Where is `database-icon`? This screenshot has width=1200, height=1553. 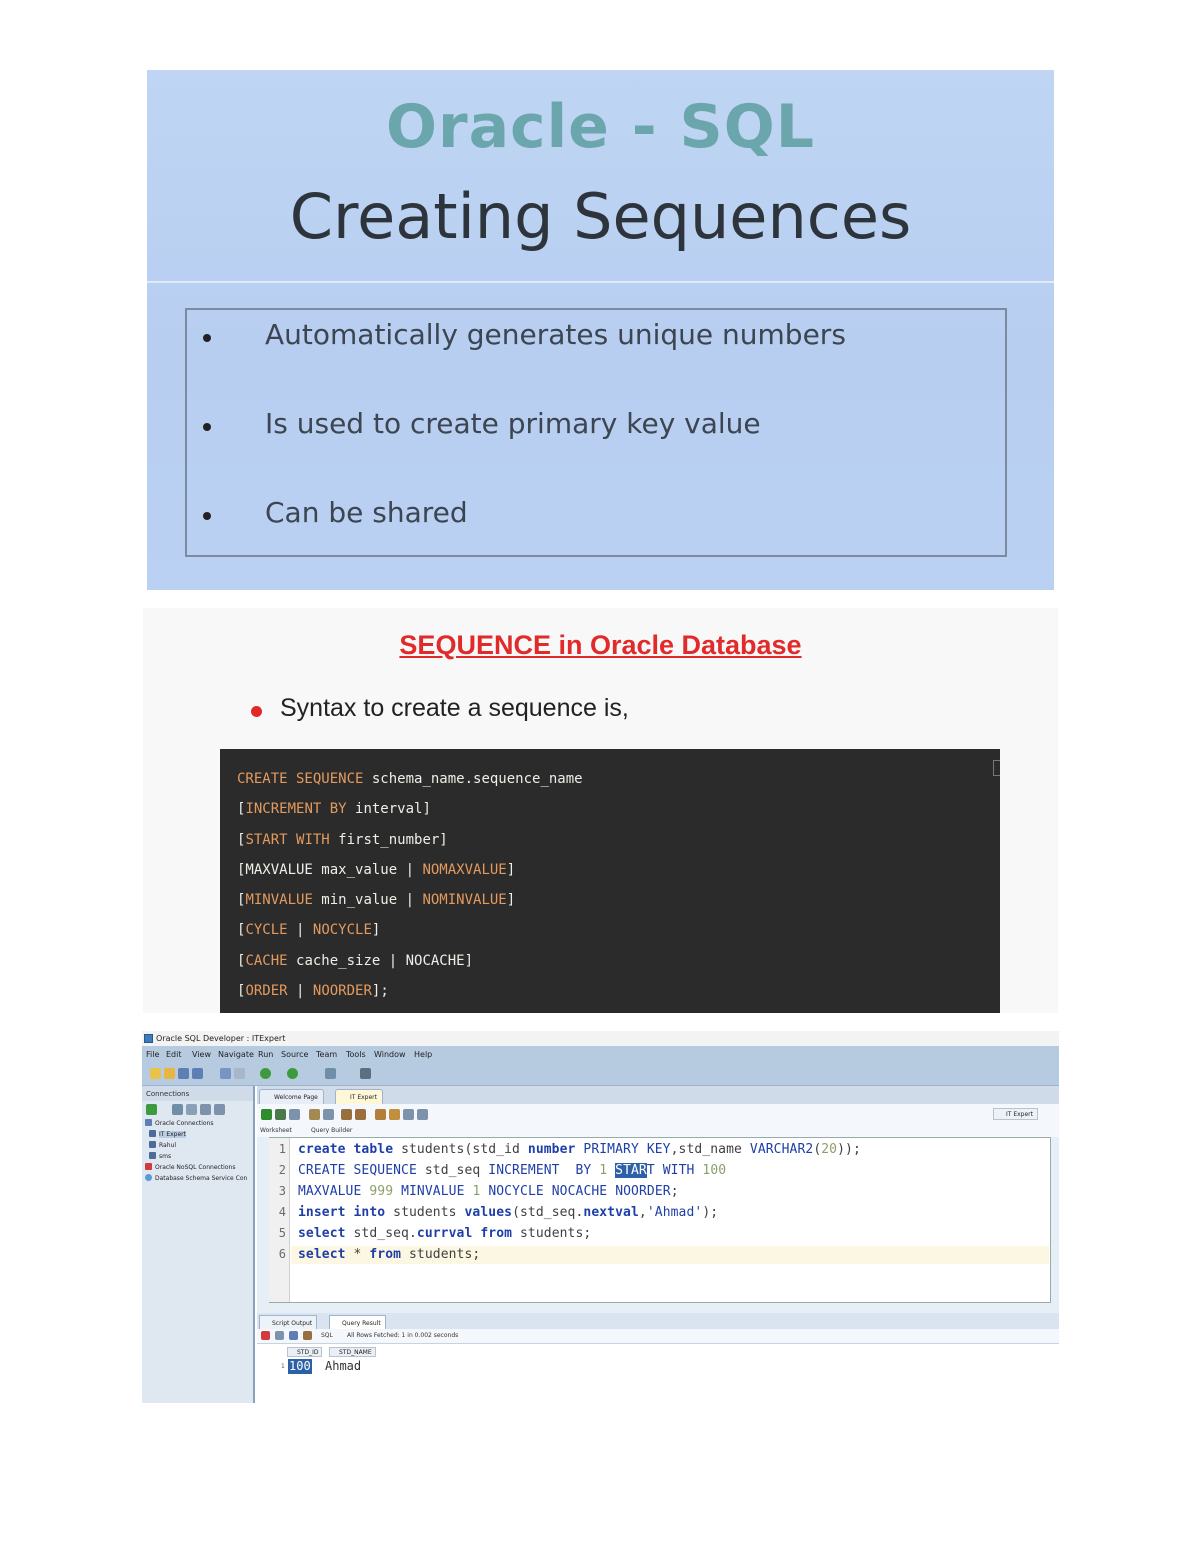
database-icon is located at coordinates (152, 1133).